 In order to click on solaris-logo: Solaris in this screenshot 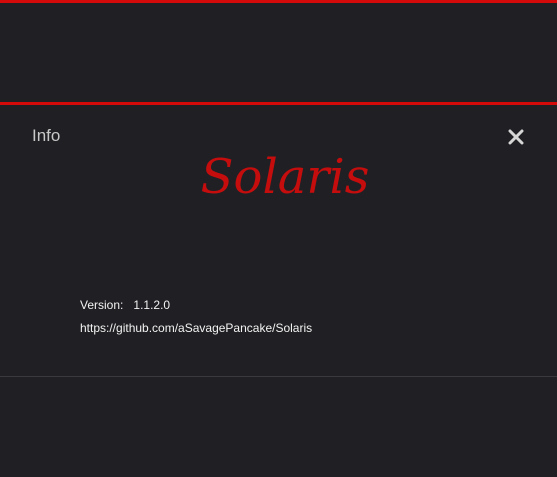, I will do `click(285, 177)`.